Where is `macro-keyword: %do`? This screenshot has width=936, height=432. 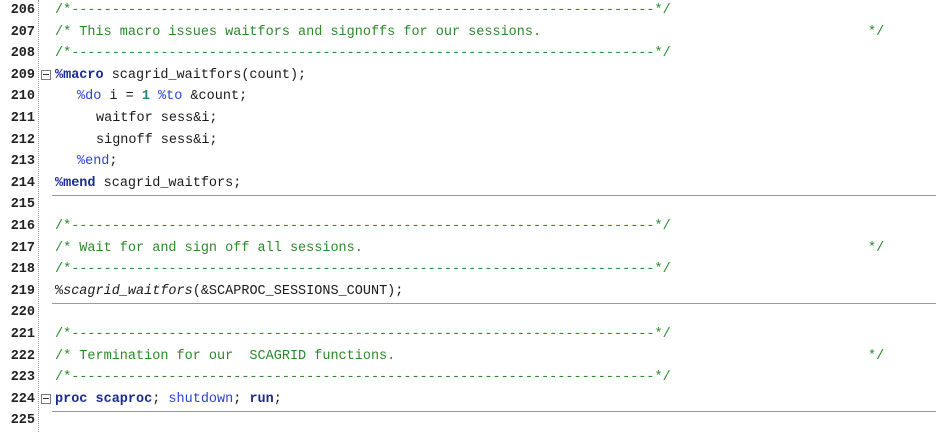
macro-keyword: %do is located at coordinates (89, 97).